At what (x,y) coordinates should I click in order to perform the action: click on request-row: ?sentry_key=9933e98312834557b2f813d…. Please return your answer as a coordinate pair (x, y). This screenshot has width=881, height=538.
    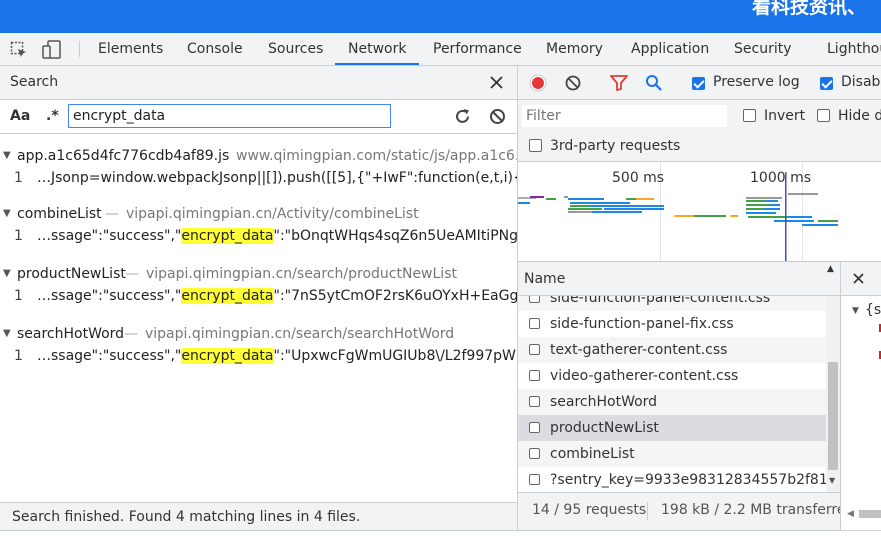
    Looking at the image, I should click on (672, 479).